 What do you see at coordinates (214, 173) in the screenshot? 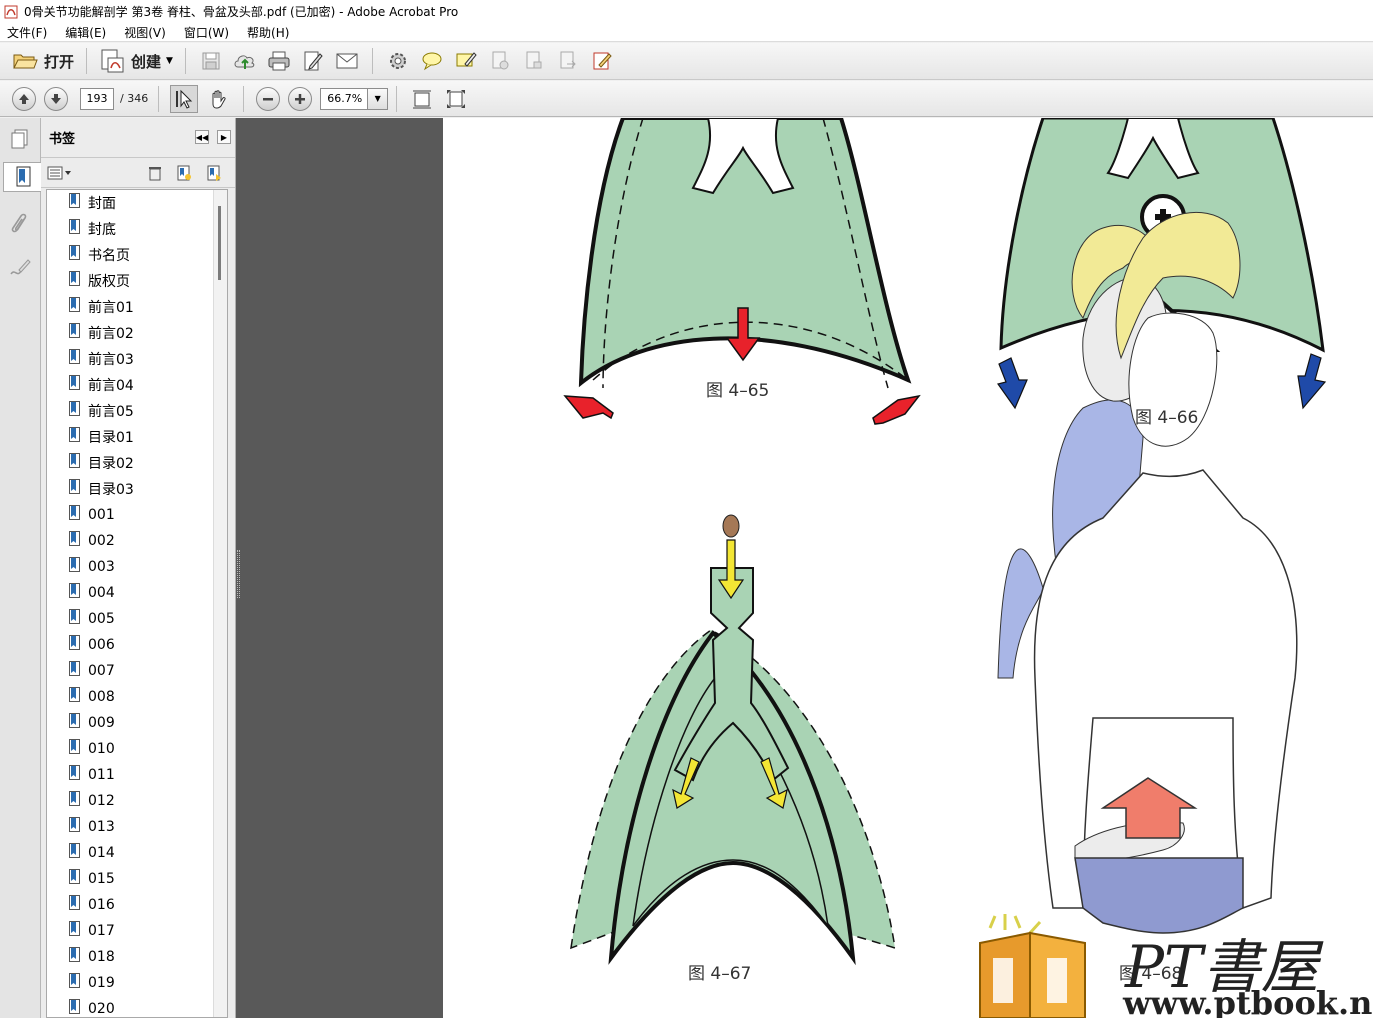
I see `expand-bookmark-button` at bounding box center [214, 173].